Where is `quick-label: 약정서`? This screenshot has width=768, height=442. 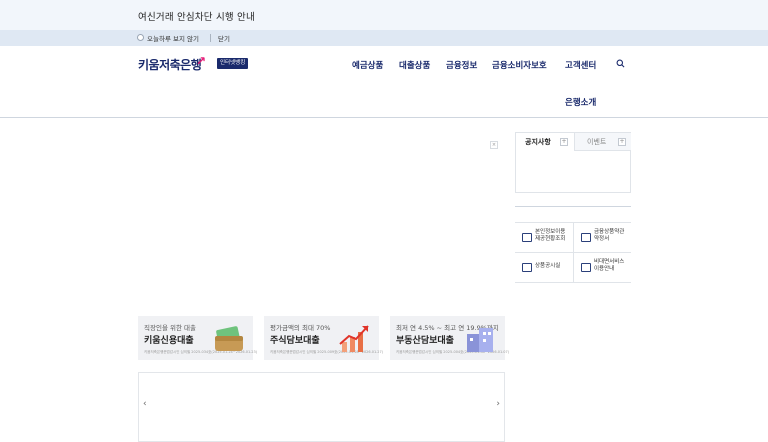
quick-label: 약정서 is located at coordinates (602, 239).